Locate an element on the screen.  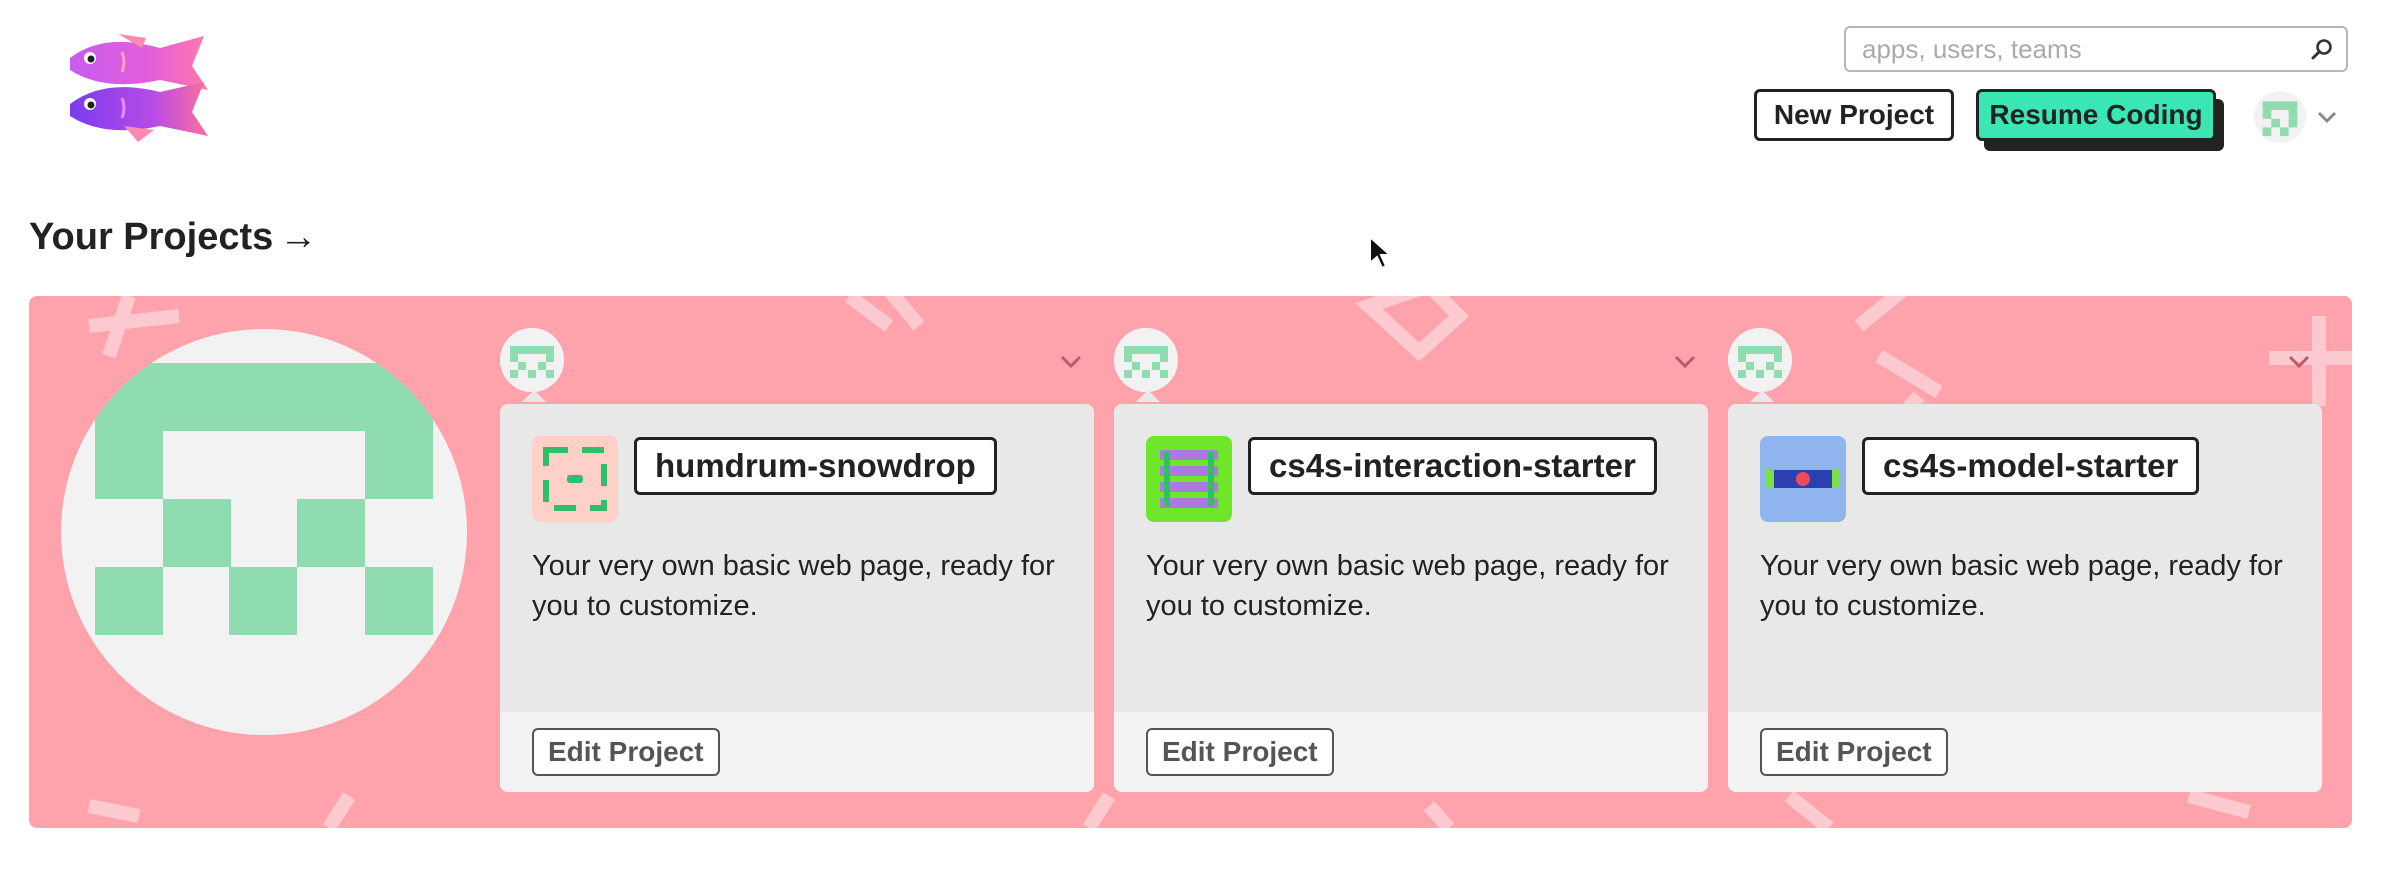
search-box is located at coordinates (2096, 49).